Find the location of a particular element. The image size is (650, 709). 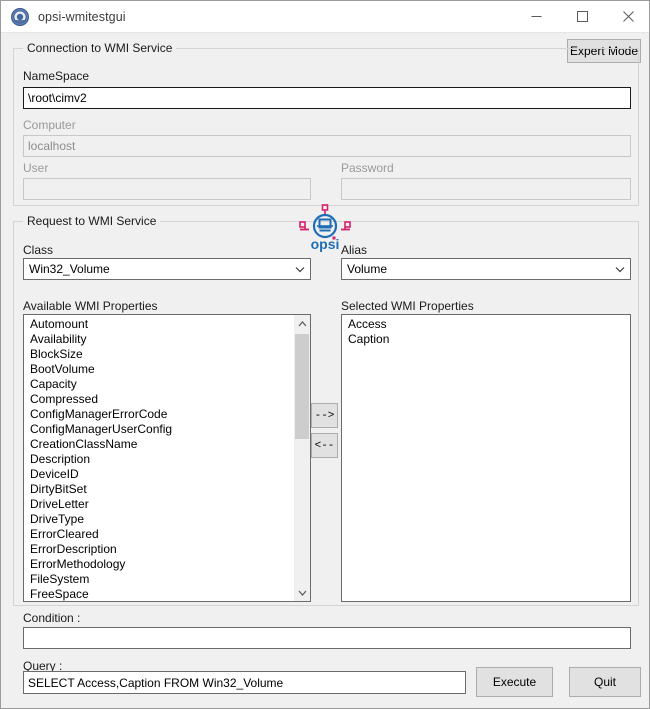

alias-label: Alias is located at coordinates (354, 250).